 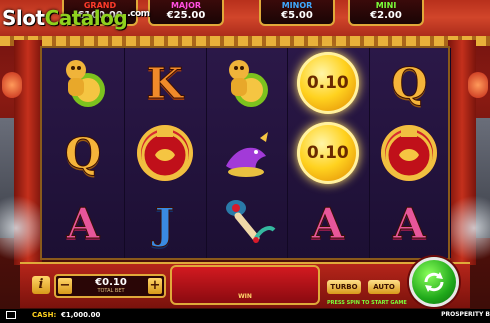 I want to click on slotcatalog-logo: SlotCatalog.com, so click(x=76, y=18).